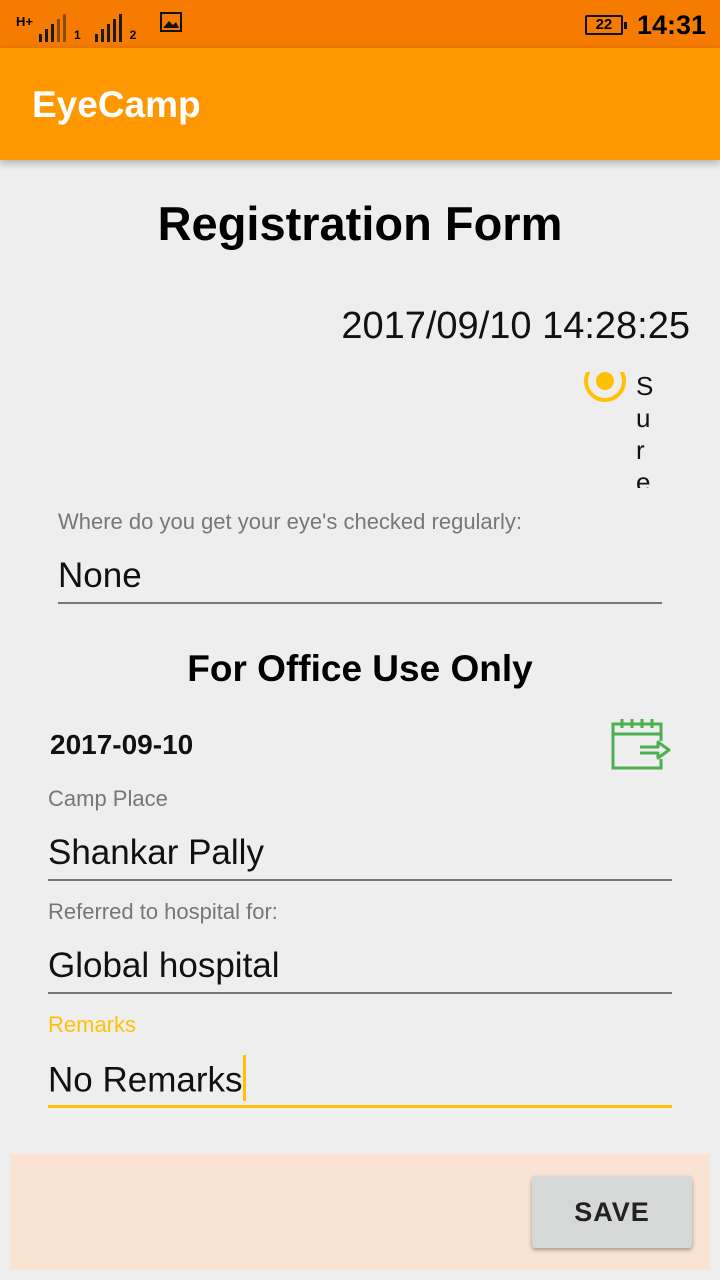 The height and width of the screenshot is (1280, 720). Describe the element at coordinates (360, 668) in the screenshot. I see `office-section-title: For Office Use Only` at that location.